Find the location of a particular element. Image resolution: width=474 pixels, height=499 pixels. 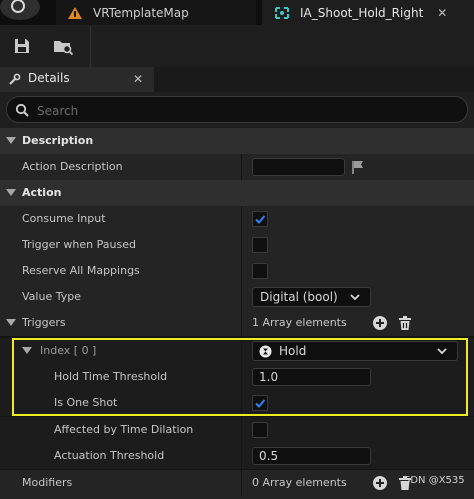

browse-to-asset-button is located at coordinates (63, 46).